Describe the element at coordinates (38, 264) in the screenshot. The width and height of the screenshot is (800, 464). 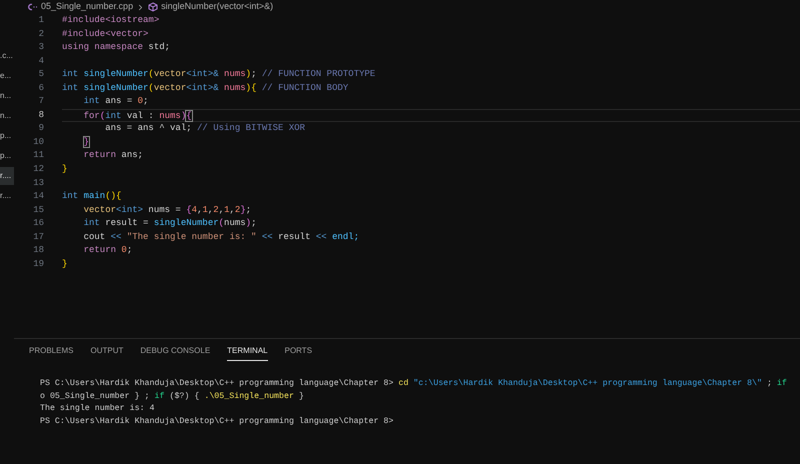
I see `line-number: 19` at that location.